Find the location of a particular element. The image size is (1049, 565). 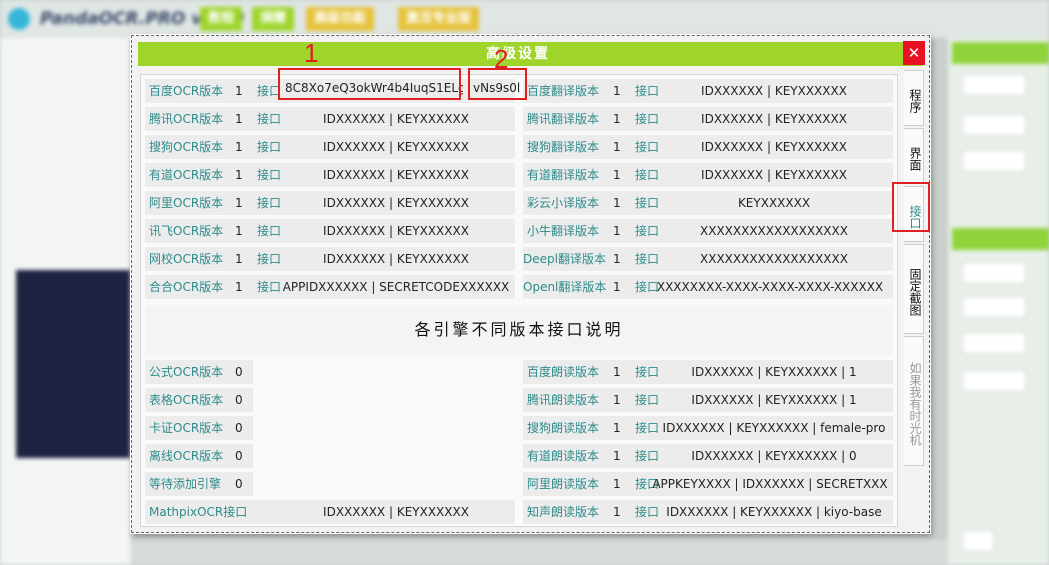

baidu-ocr-secret-input is located at coordinates (498, 88).